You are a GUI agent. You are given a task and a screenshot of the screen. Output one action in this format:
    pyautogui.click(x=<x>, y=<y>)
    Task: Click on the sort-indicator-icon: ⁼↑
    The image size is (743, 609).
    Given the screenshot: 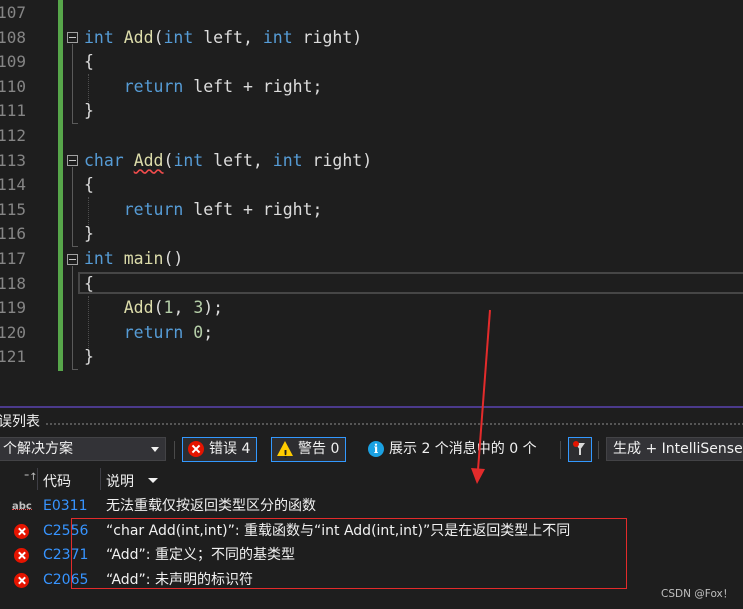 What is the action you would take?
    pyautogui.click(x=31, y=477)
    